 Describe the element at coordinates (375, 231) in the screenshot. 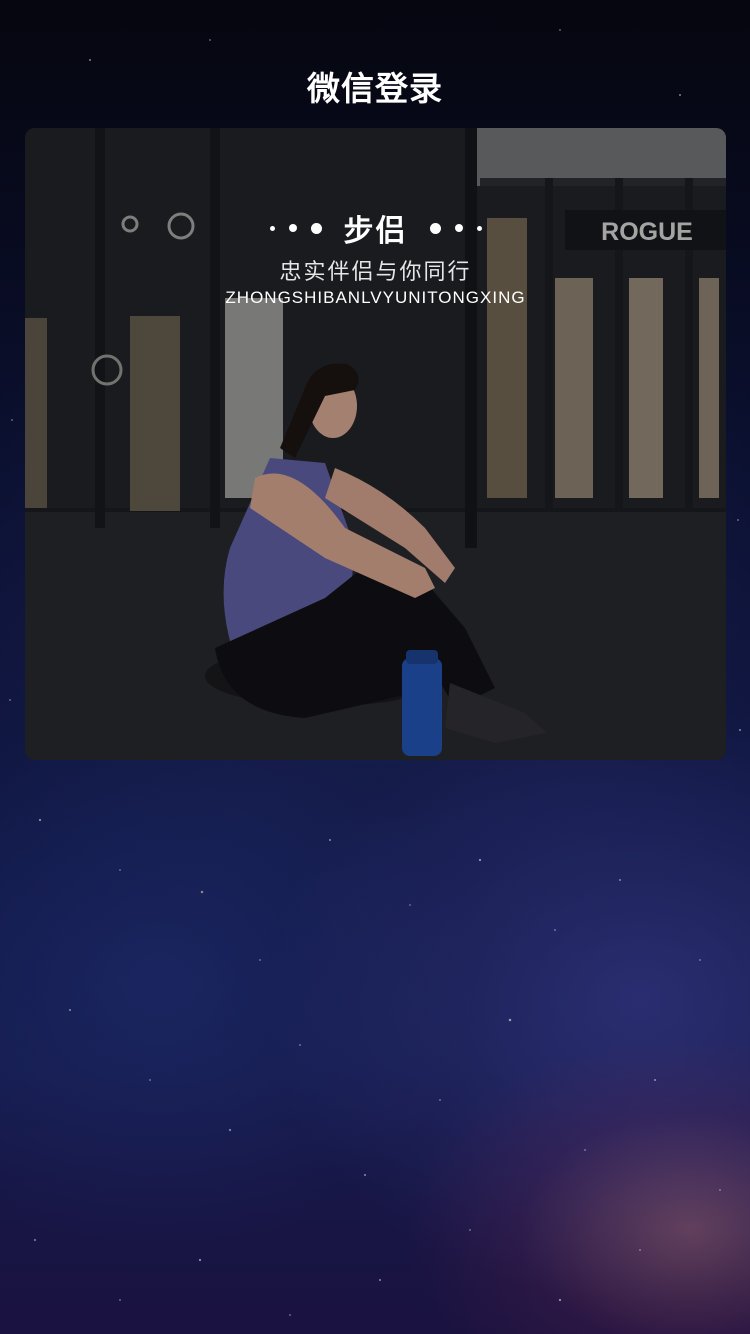

I see `brand-name: 步侣` at that location.